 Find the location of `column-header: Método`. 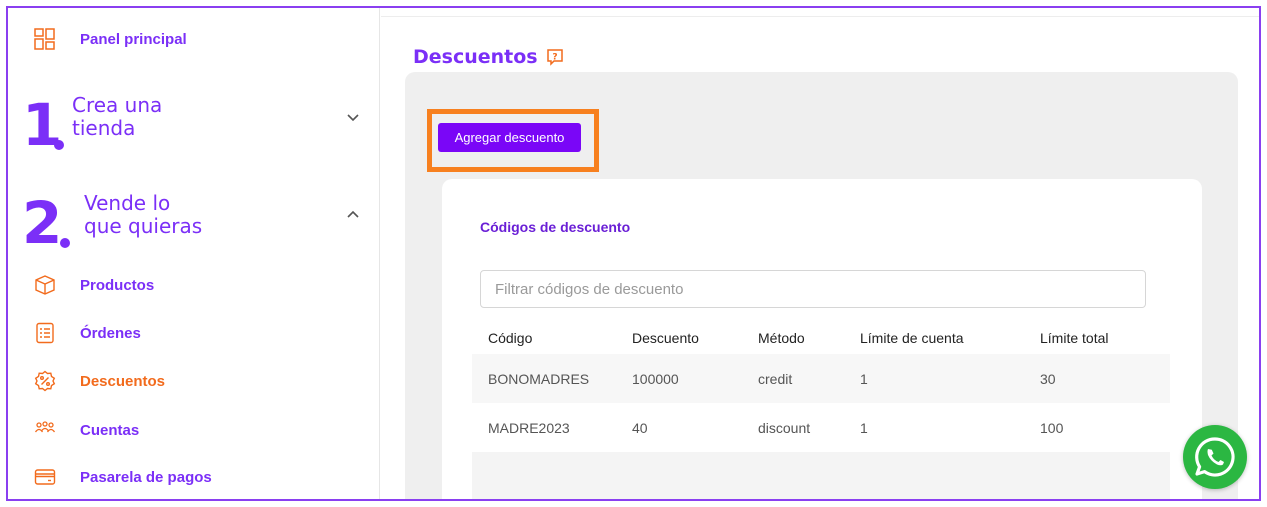

column-header: Método is located at coordinates (809, 338).